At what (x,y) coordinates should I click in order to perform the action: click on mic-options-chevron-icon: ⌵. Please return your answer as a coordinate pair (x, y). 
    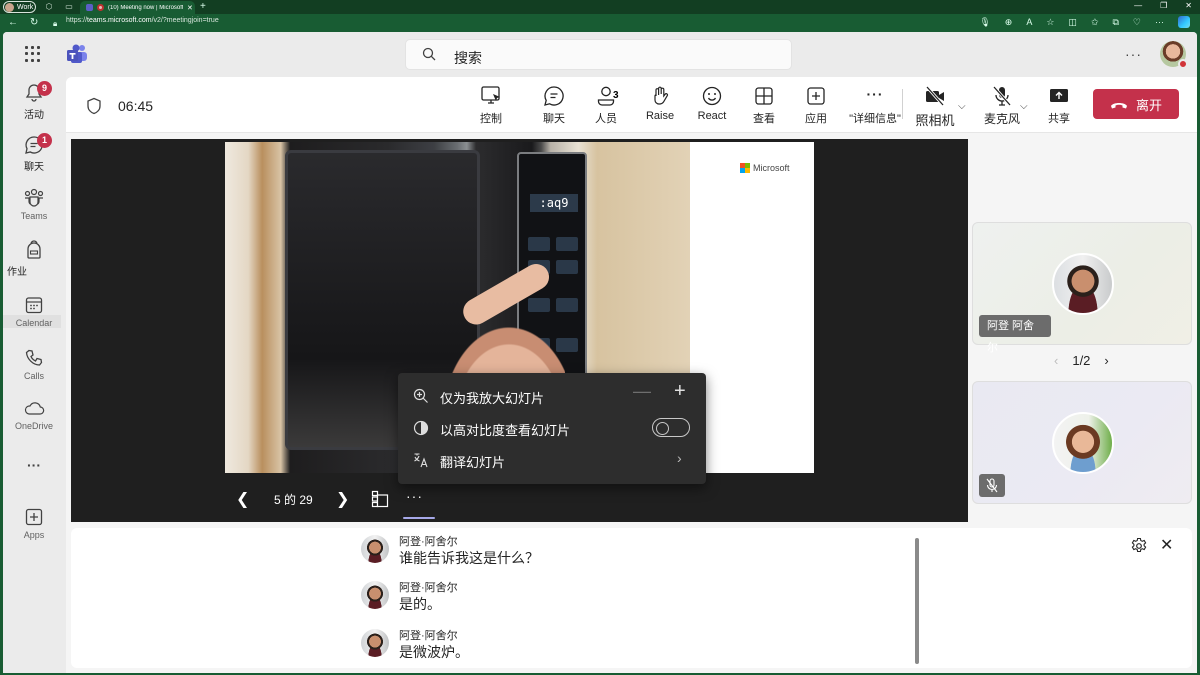
    Looking at the image, I should click on (1024, 106).